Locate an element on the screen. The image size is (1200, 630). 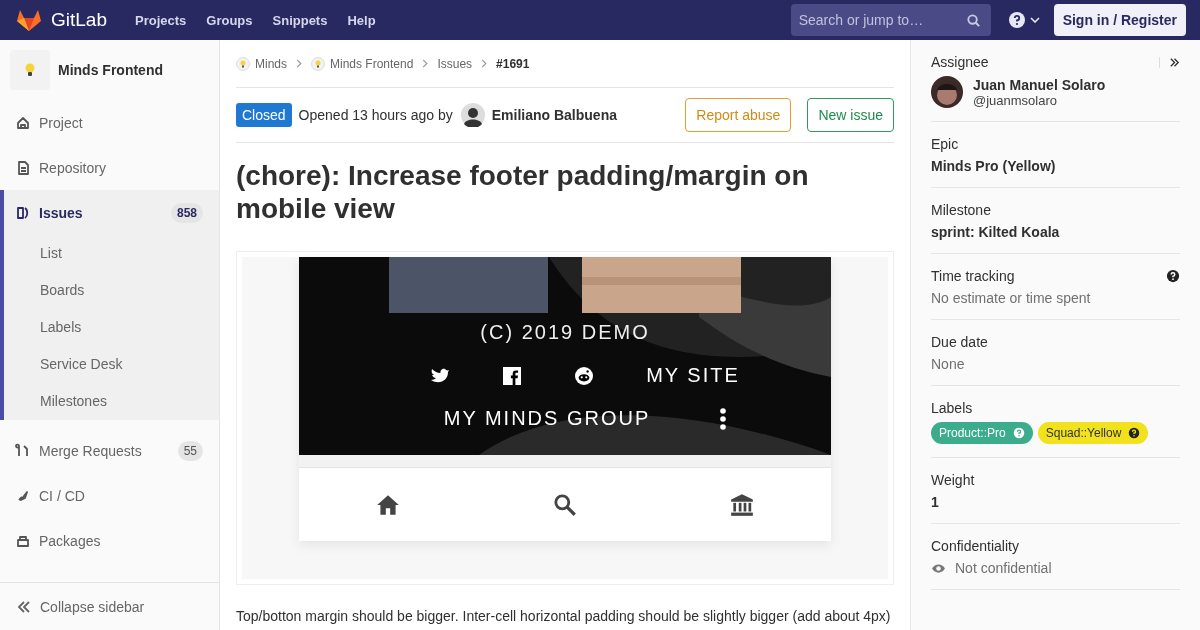
assignee-name: Juan Manuel Solaro is located at coordinates (1039, 84).